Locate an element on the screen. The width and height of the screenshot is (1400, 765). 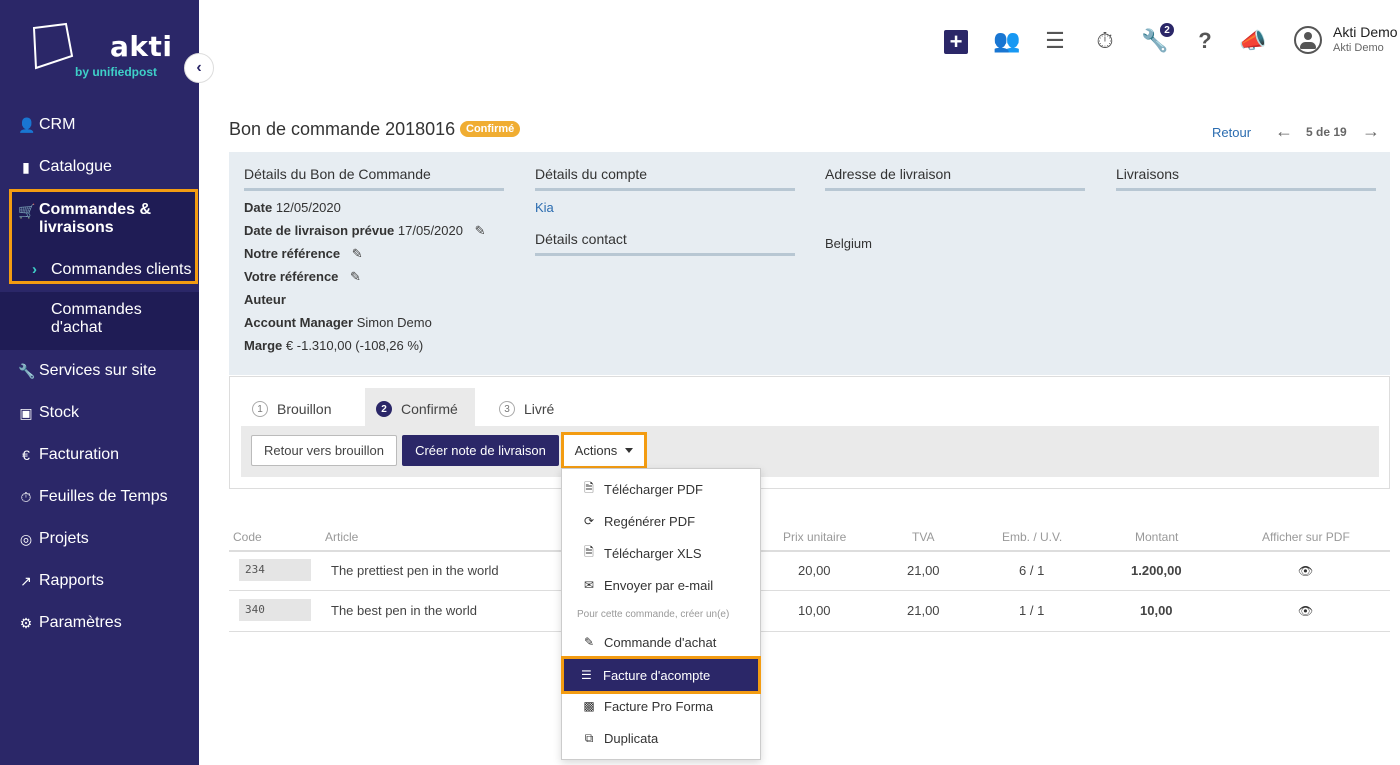
row-article: The prettiest pen in the world is located at coordinates (415, 570).